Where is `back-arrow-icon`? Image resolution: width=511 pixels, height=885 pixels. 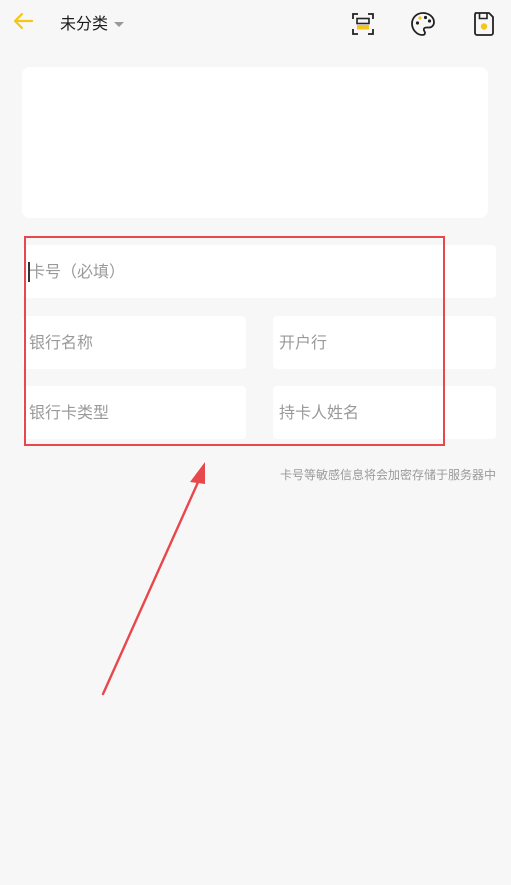
back-arrow-icon is located at coordinates (23, 21).